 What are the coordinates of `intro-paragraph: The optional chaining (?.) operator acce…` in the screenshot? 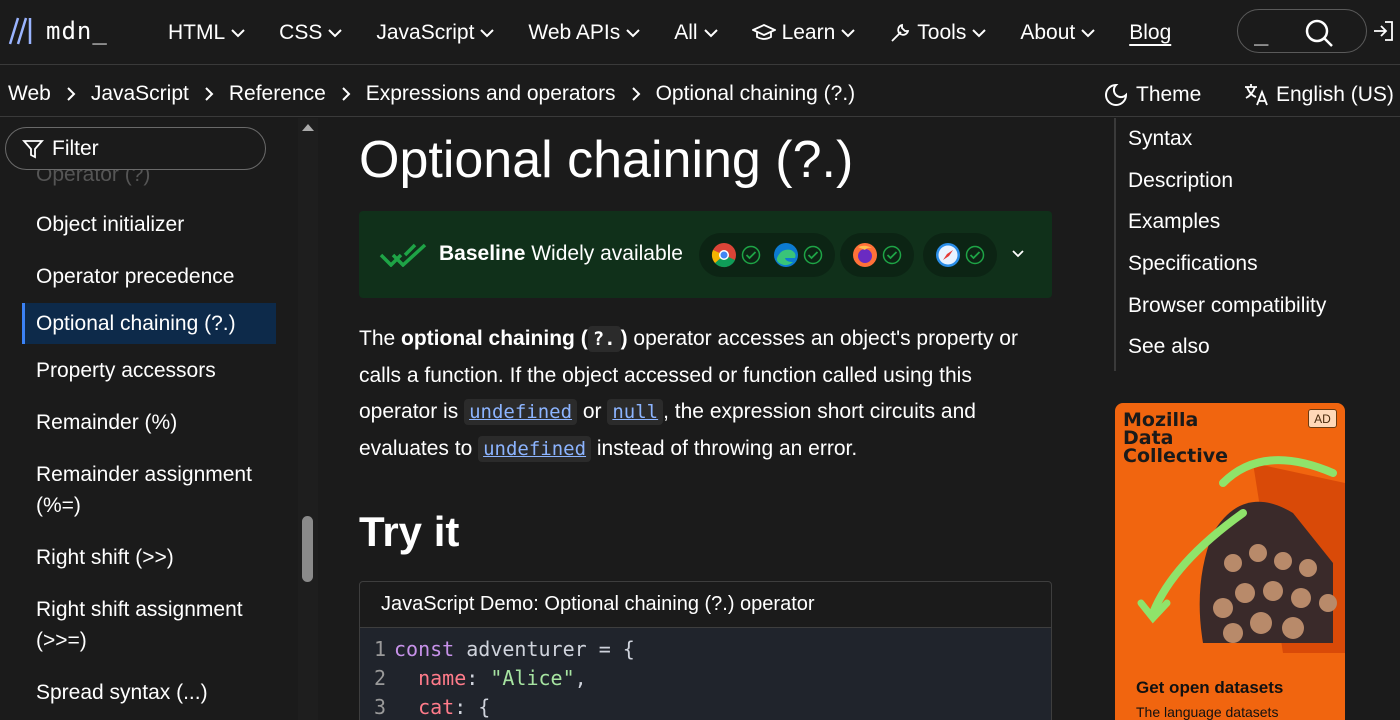 It's located at (706, 394).